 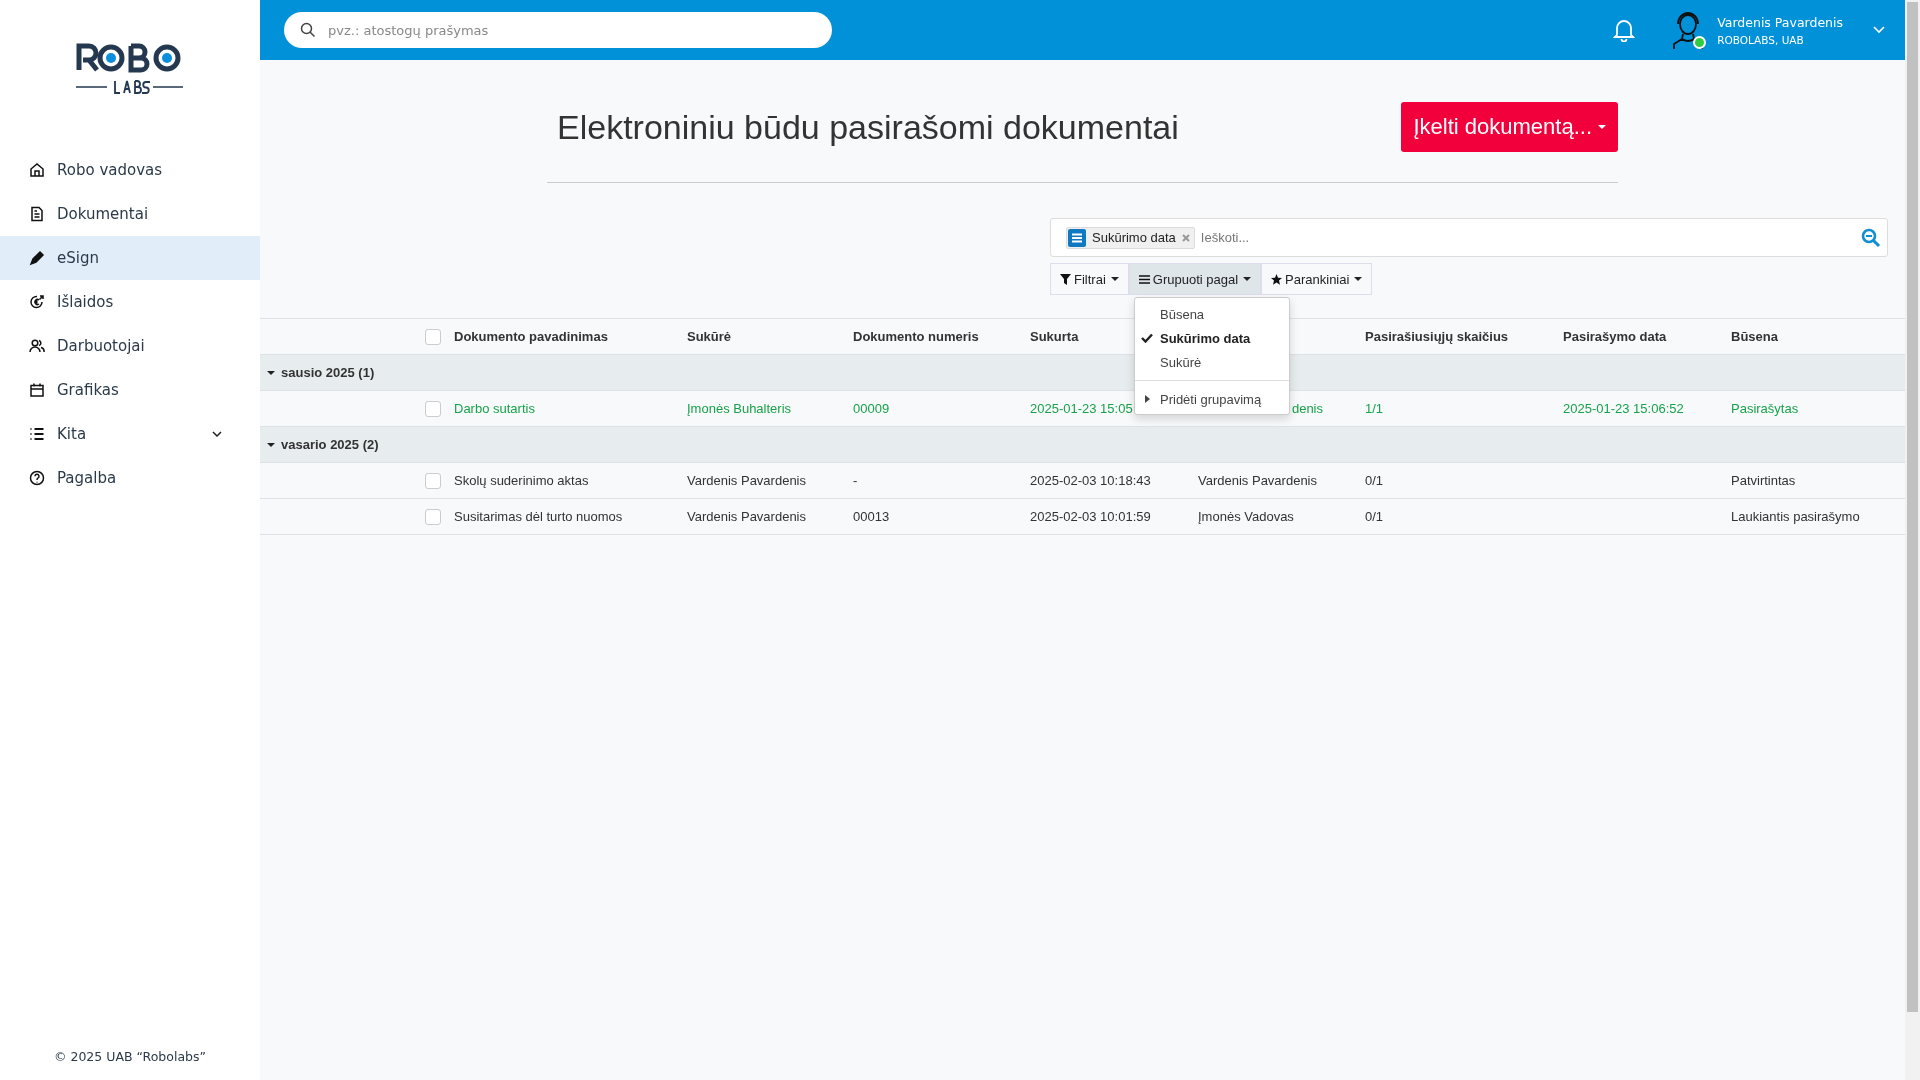 I want to click on column-header: Pasirašiusiųjų skaičius, so click(x=1437, y=336).